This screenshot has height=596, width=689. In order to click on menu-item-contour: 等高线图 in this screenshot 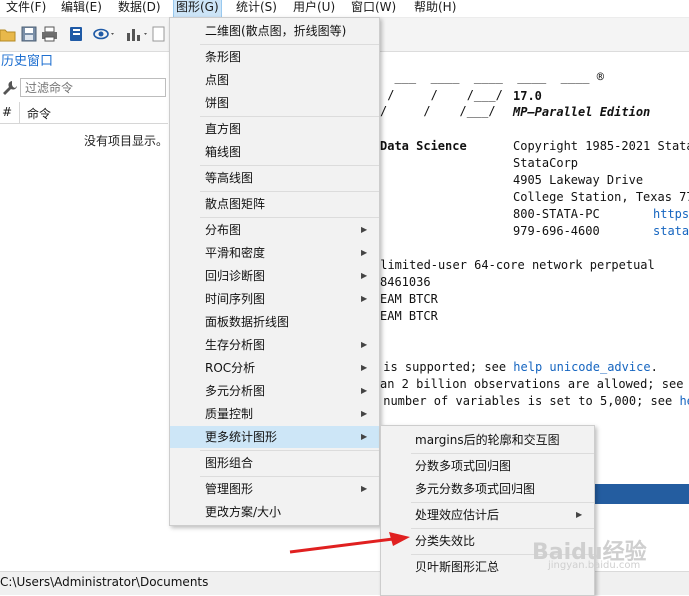, I will do `click(274, 178)`.